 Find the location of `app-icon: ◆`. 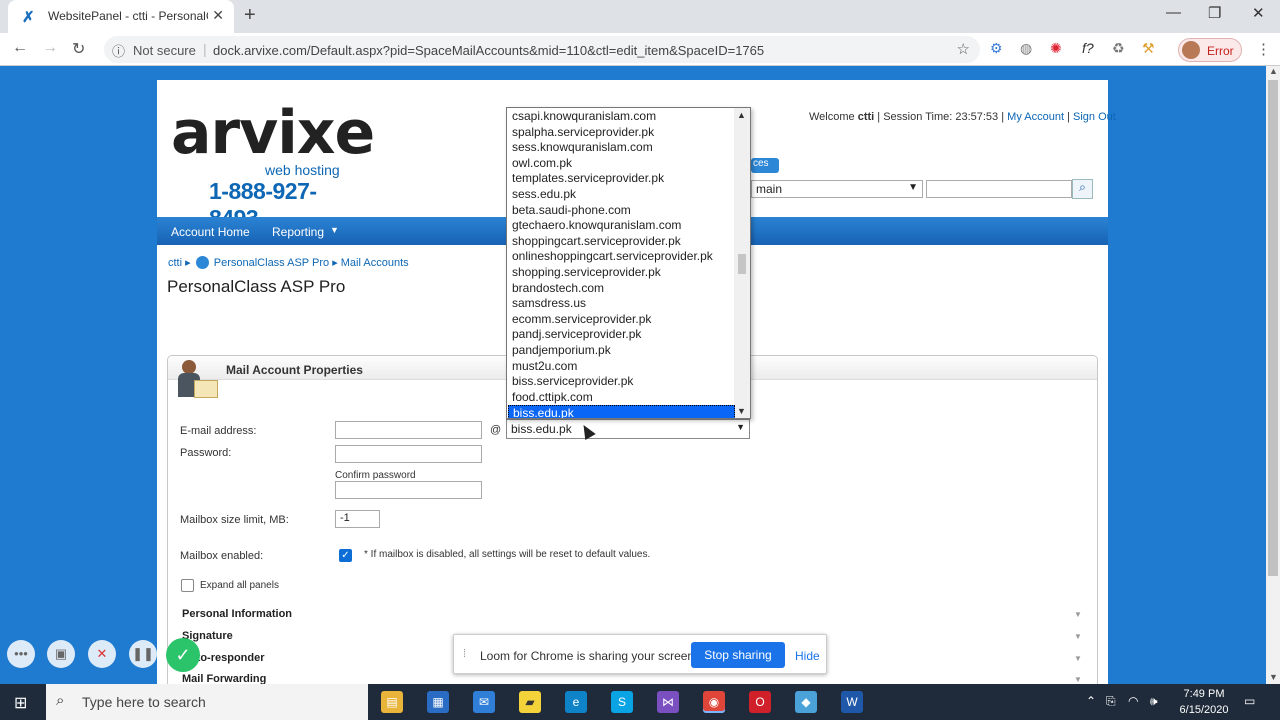

app-icon: ◆ is located at coordinates (806, 702).